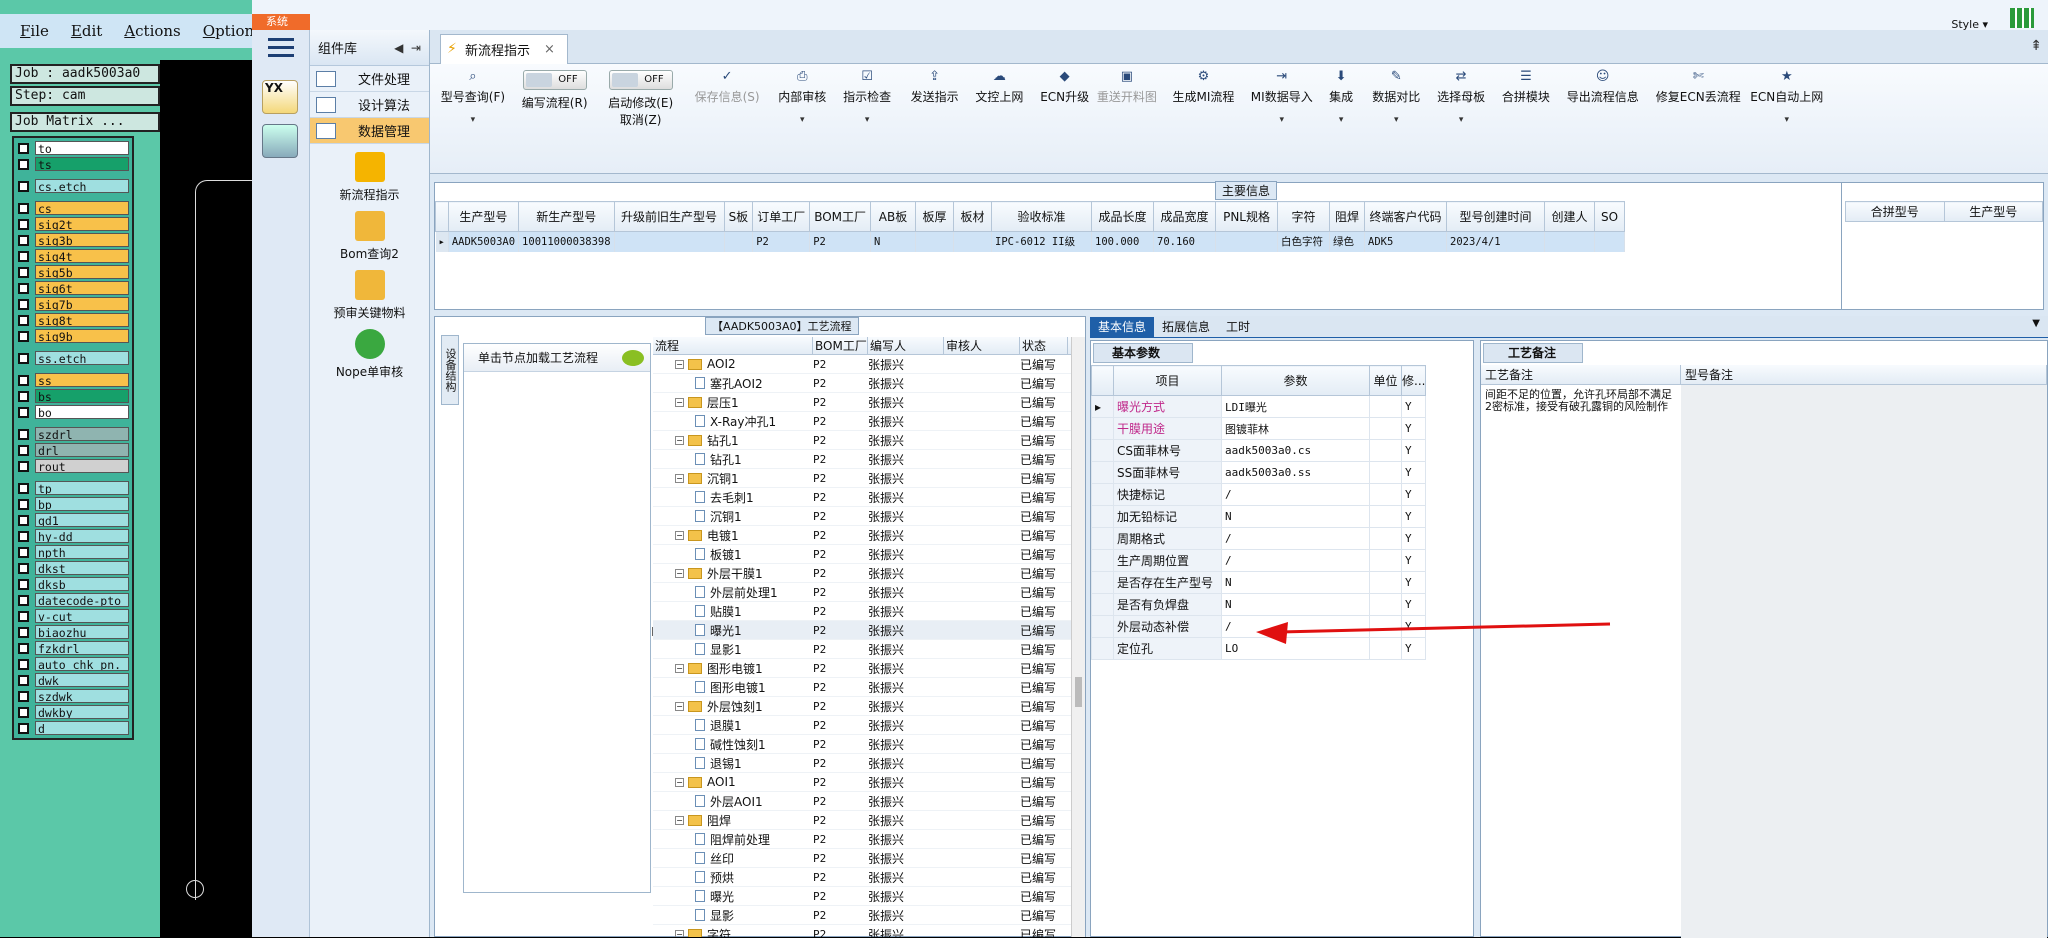 Image resolution: width=2048 pixels, height=938 pixels. What do you see at coordinates (733, 706) in the screenshot?
I see `tree-node: − 外层蚀刻1` at bounding box center [733, 706].